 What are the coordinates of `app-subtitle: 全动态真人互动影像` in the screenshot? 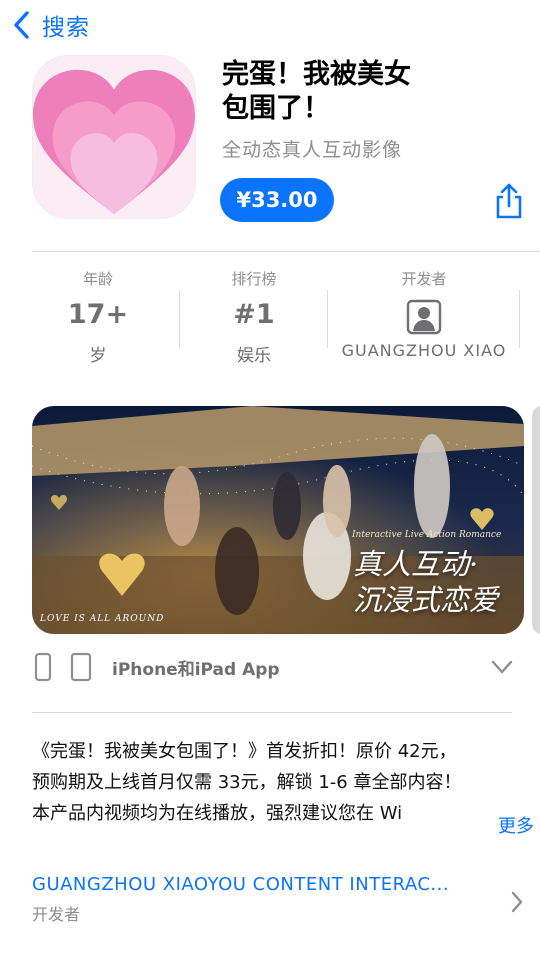 It's located at (312, 150).